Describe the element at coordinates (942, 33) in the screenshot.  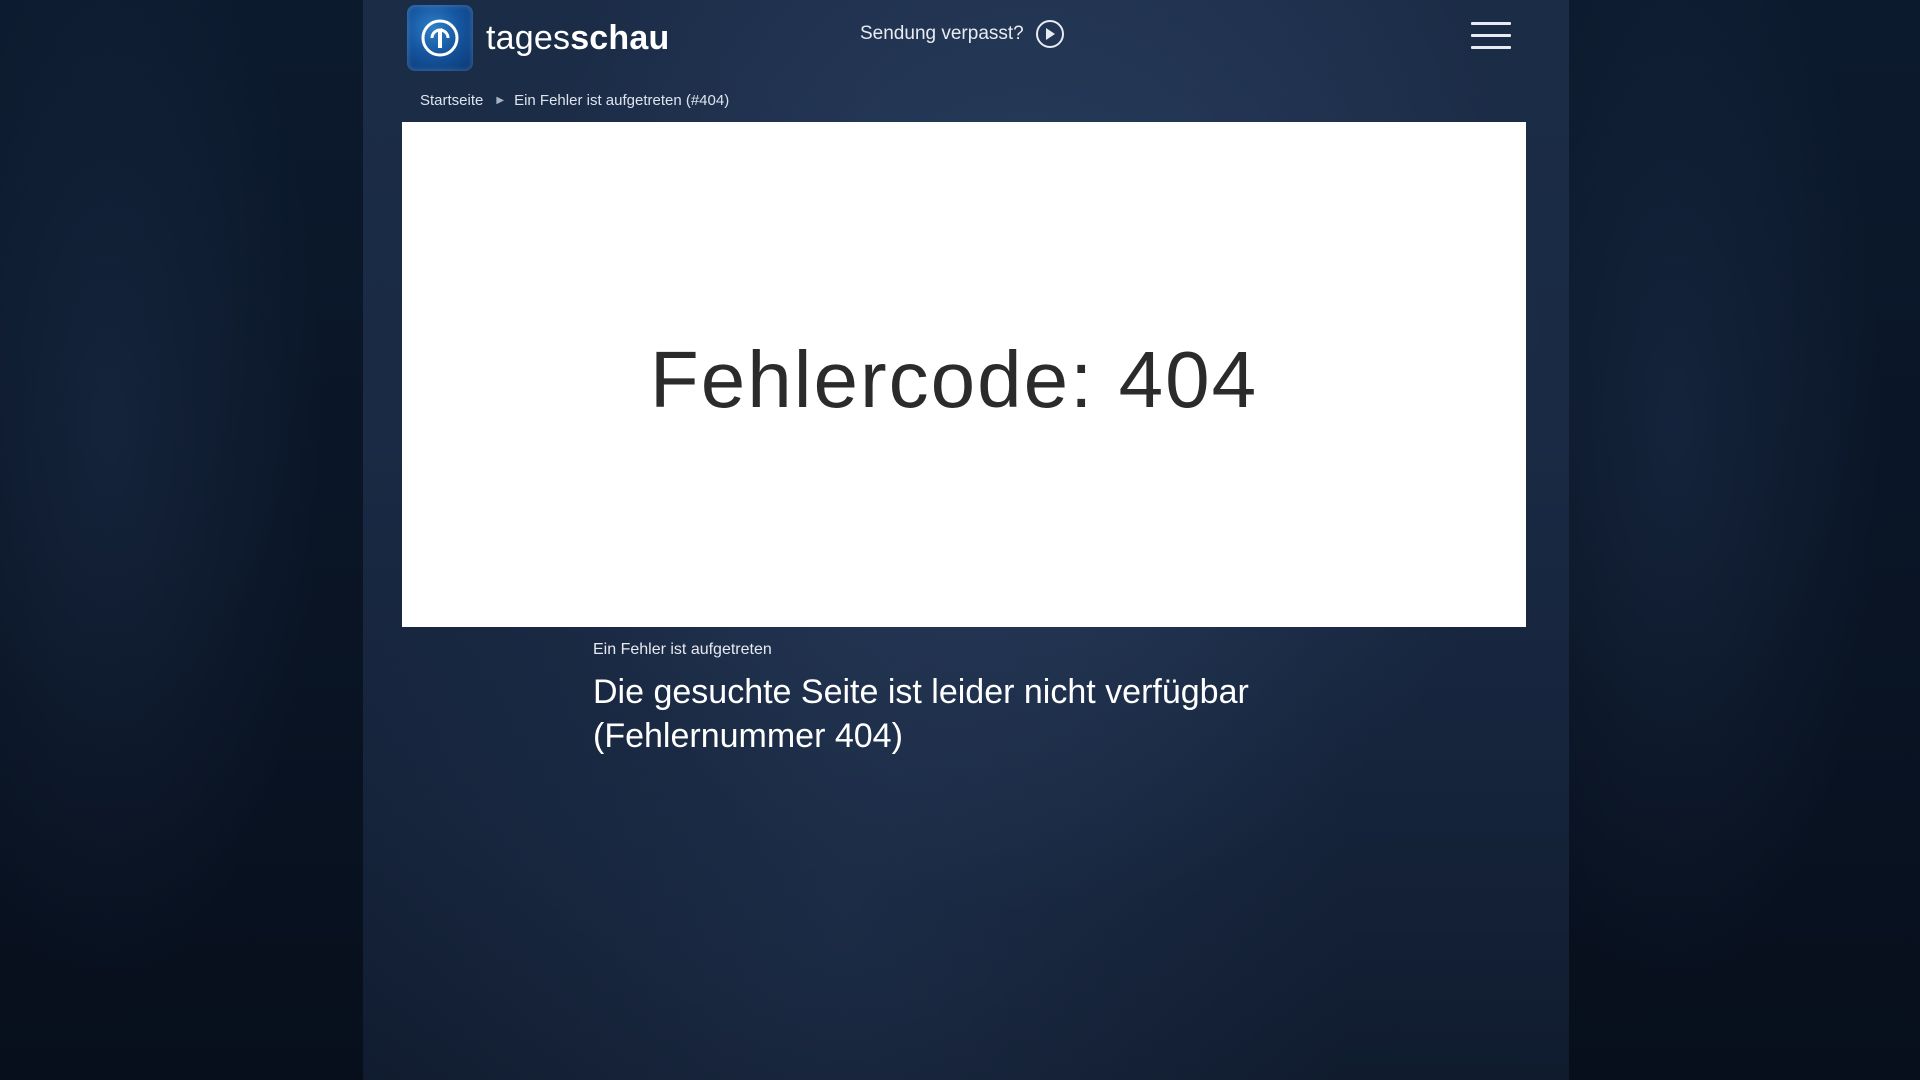
I see `missed-show-label: Sendung verpasst?` at that location.